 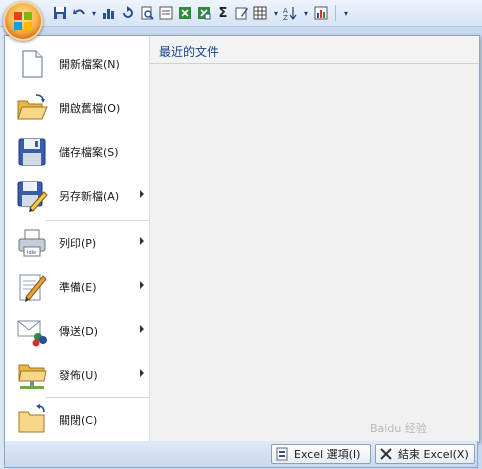 What do you see at coordinates (32, 64) in the screenshot?
I see `new-document-icon` at bounding box center [32, 64].